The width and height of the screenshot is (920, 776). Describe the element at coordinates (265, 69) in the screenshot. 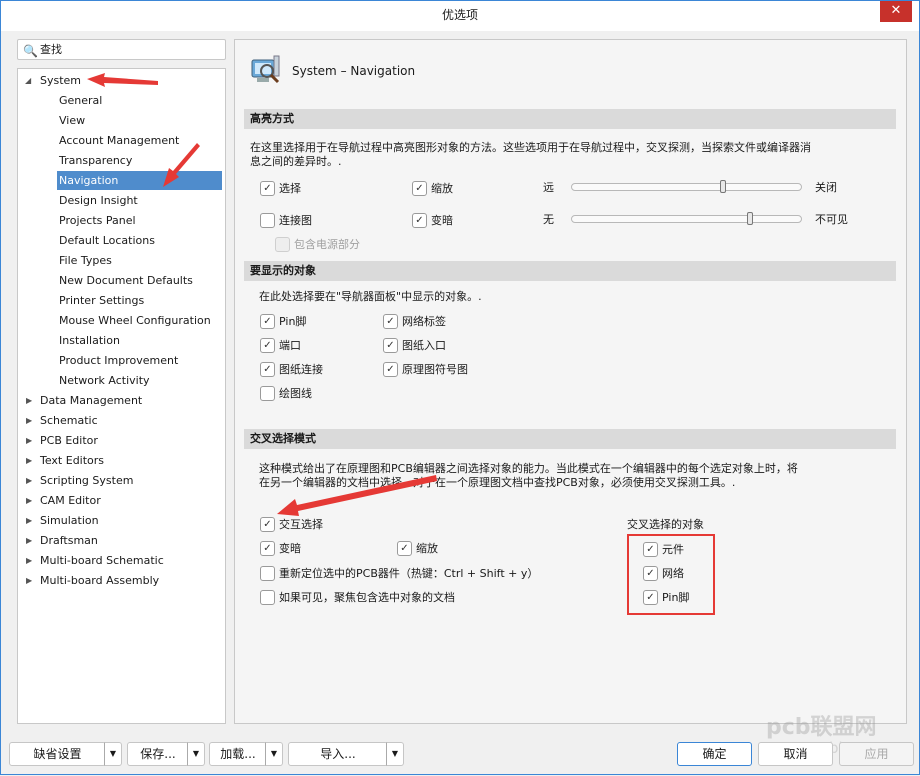

I see `navigation-icon` at that location.